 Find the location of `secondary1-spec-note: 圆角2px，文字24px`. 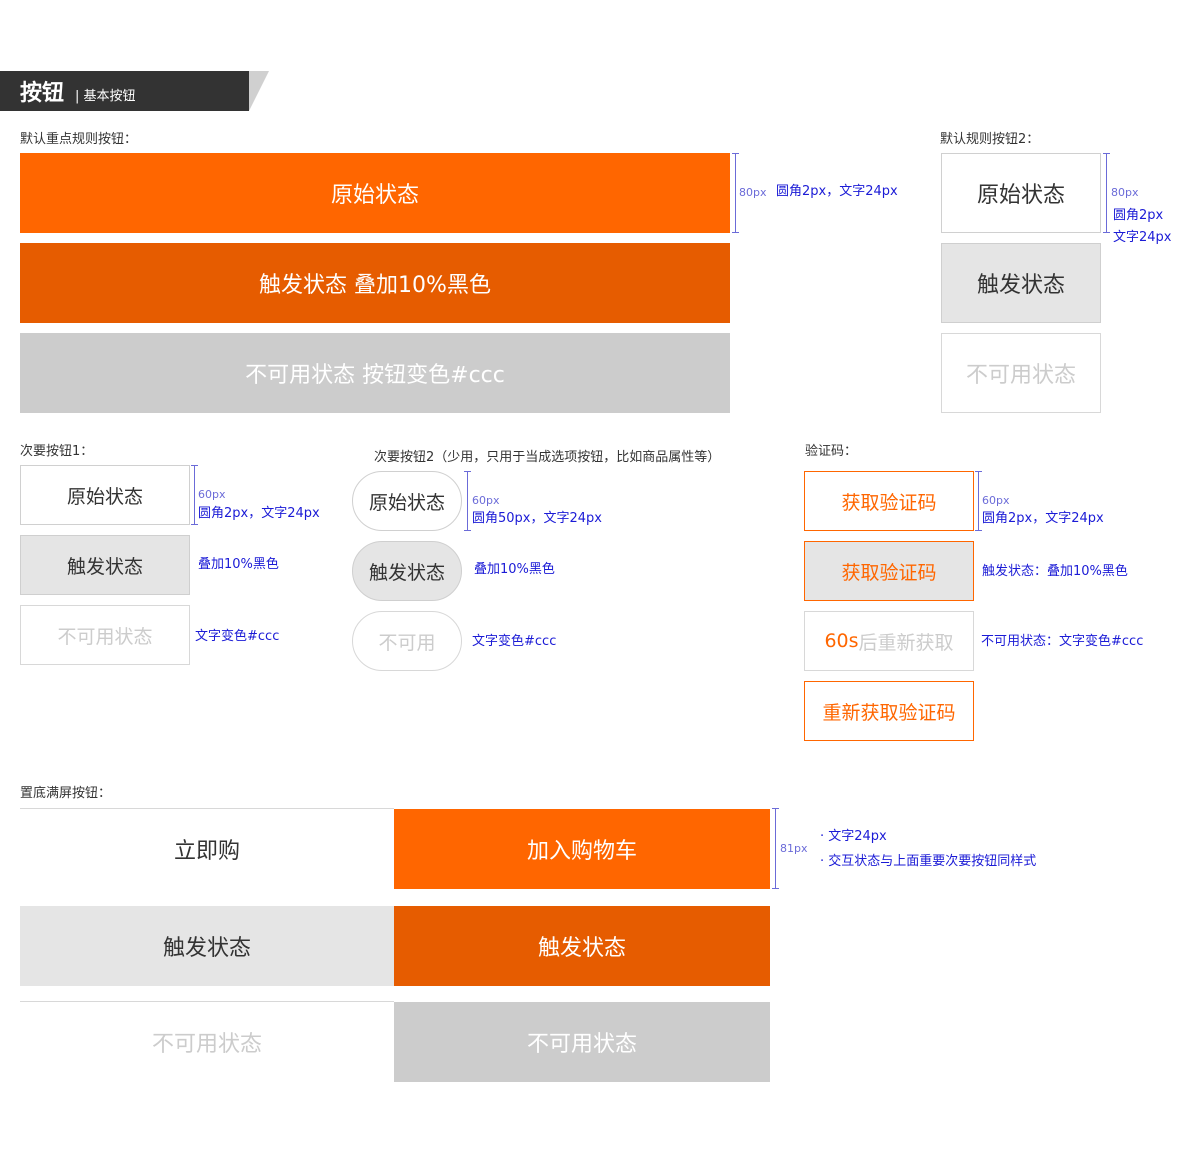

secondary1-spec-note: 圆角2px，文字24px is located at coordinates (259, 513).